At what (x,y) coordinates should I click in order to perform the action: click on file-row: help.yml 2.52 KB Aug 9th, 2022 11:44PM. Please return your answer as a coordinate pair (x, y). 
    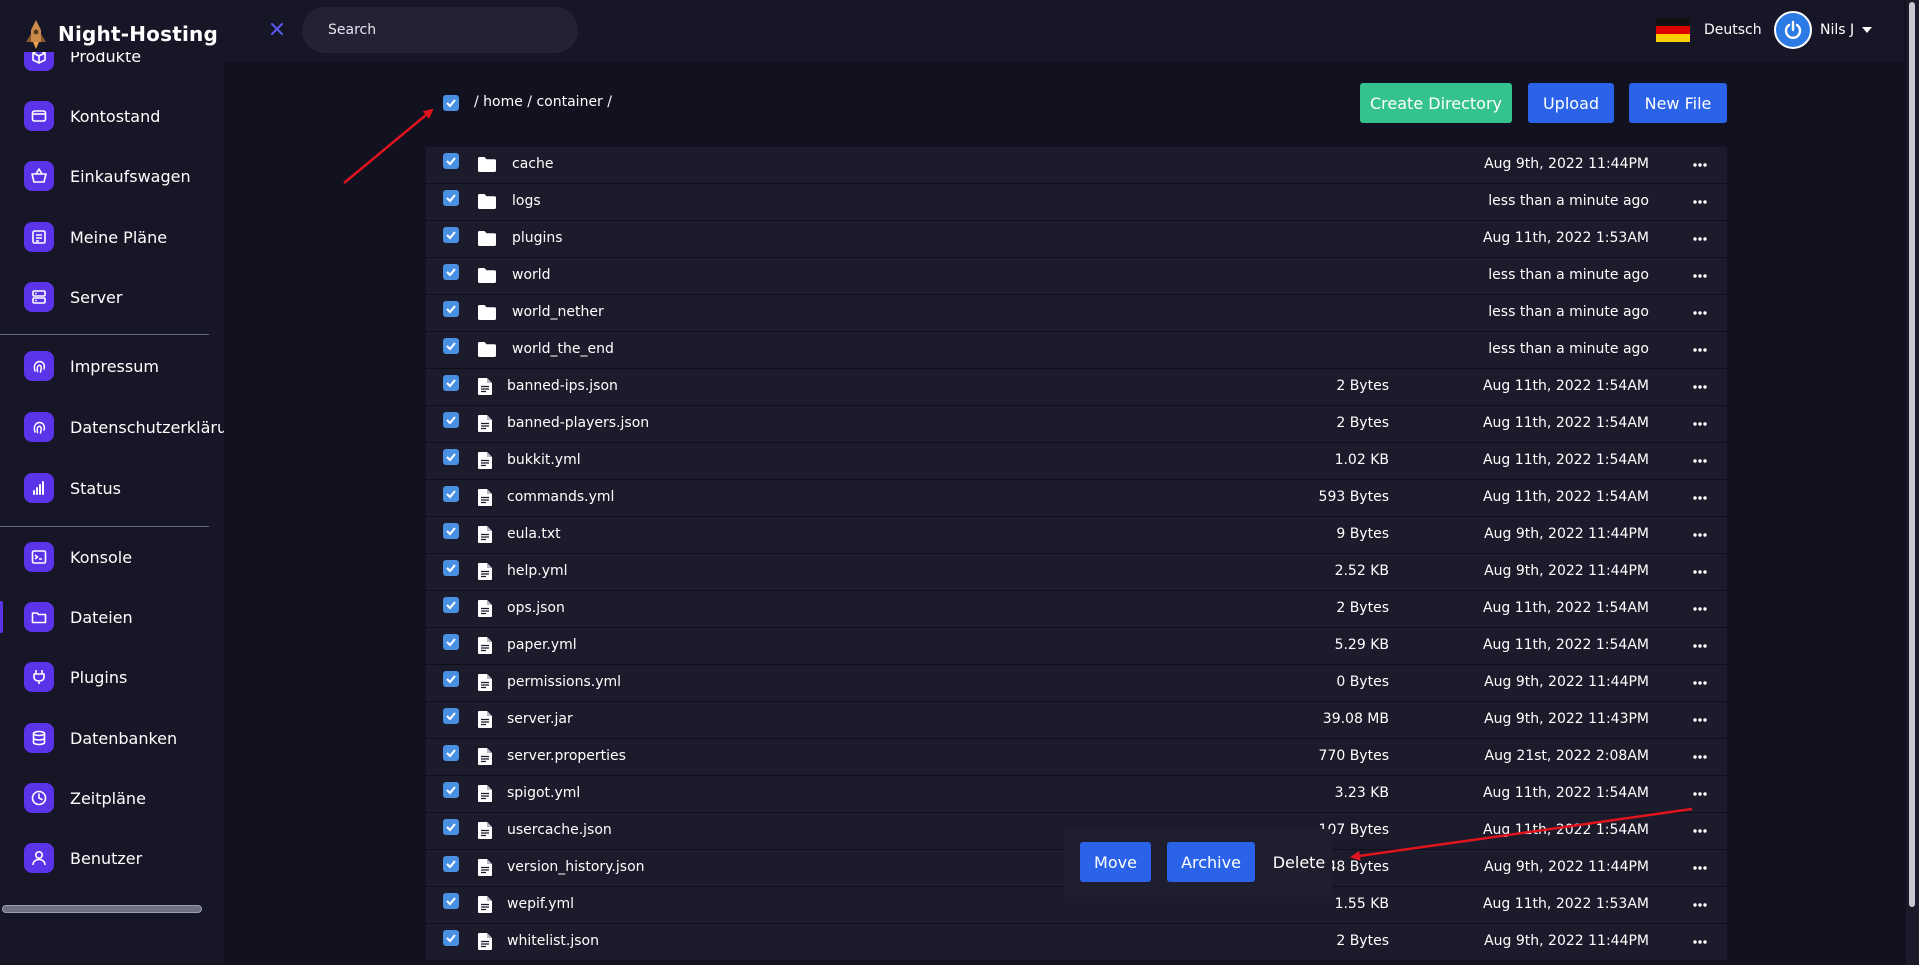
    Looking at the image, I should click on (1076, 572).